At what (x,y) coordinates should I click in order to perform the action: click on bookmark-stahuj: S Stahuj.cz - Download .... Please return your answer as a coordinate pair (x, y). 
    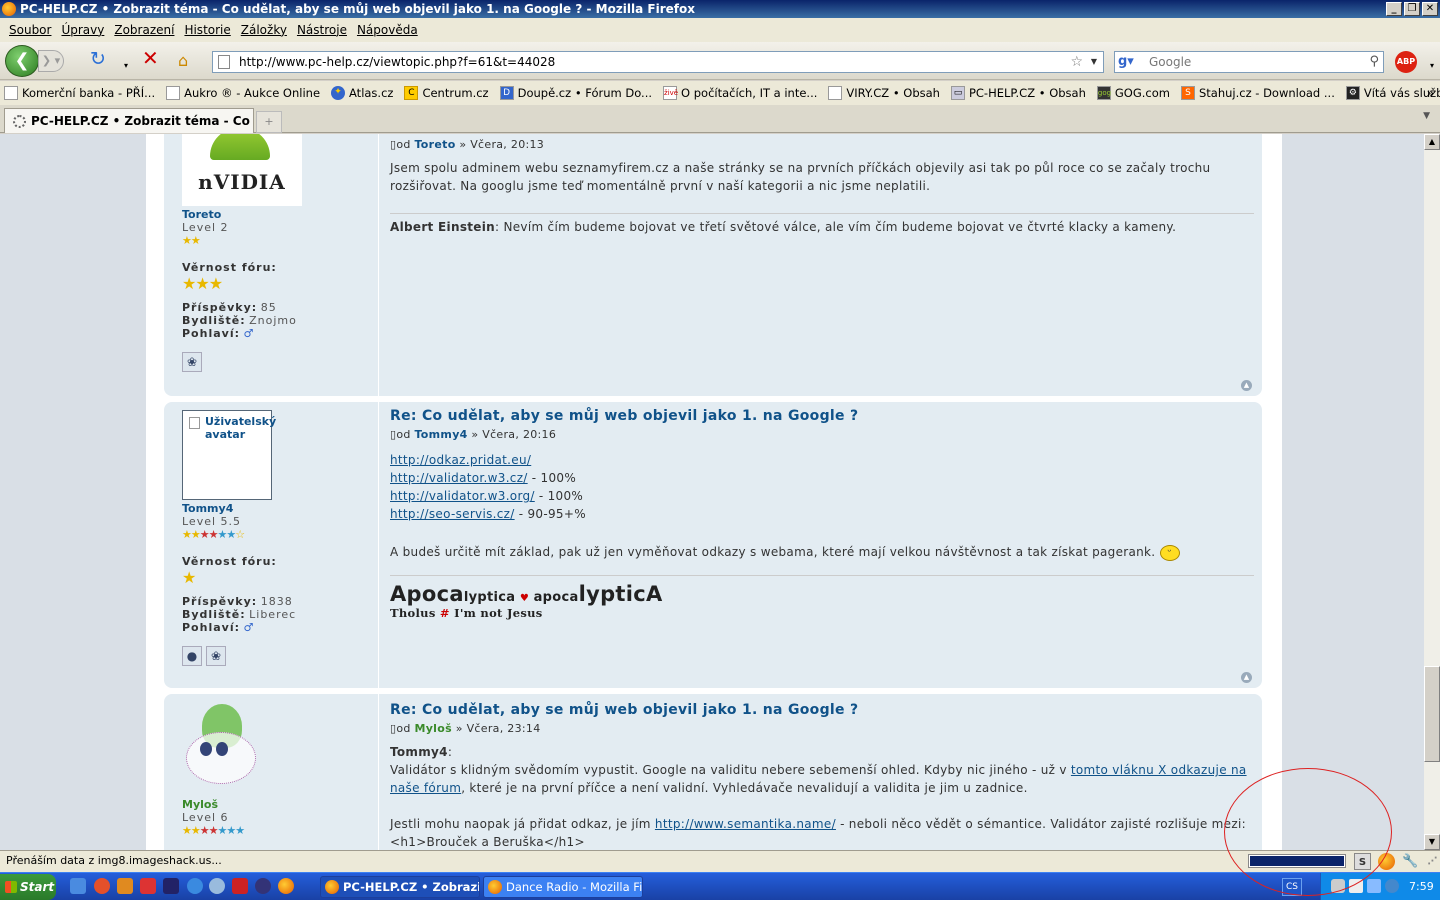
    Looking at the image, I should click on (1257, 93).